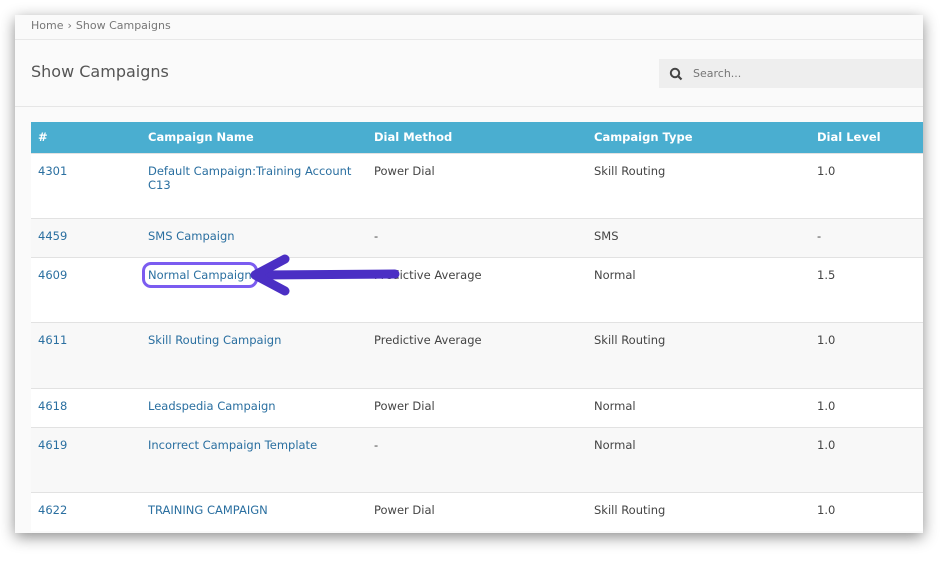  Describe the element at coordinates (86, 511) in the screenshot. I see `cell-id: 4622` at that location.